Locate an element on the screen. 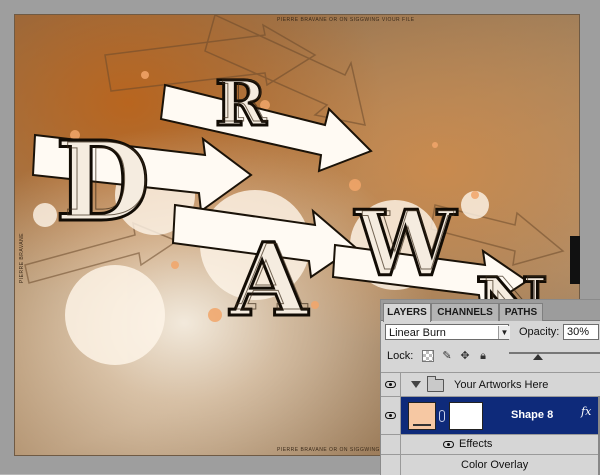  lock-brush-icon: ✎ is located at coordinates (447, 356).